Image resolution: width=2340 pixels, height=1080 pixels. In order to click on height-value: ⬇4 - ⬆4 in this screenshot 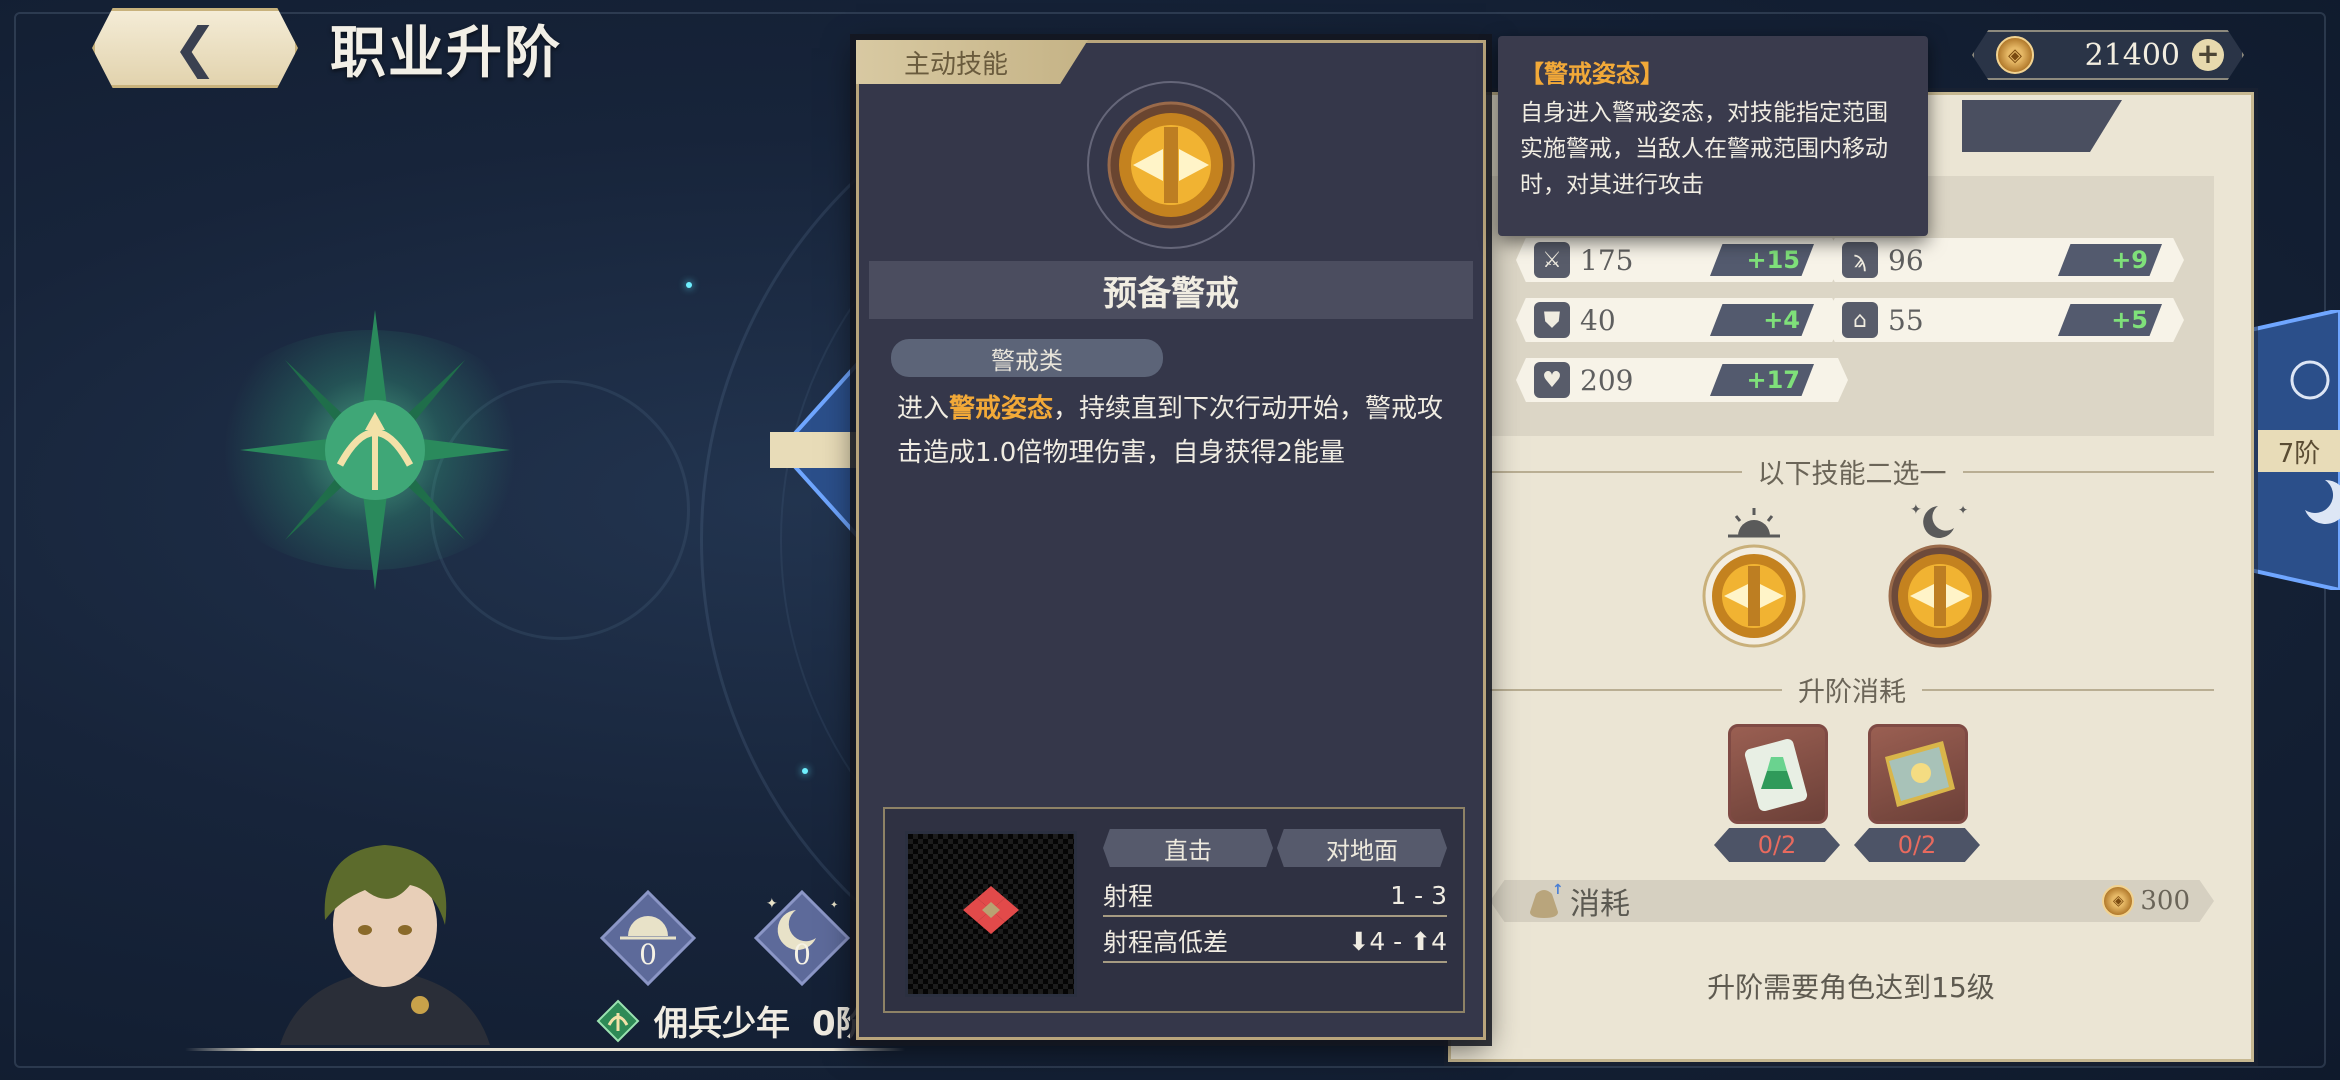, I will do `click(1397, 941)`.